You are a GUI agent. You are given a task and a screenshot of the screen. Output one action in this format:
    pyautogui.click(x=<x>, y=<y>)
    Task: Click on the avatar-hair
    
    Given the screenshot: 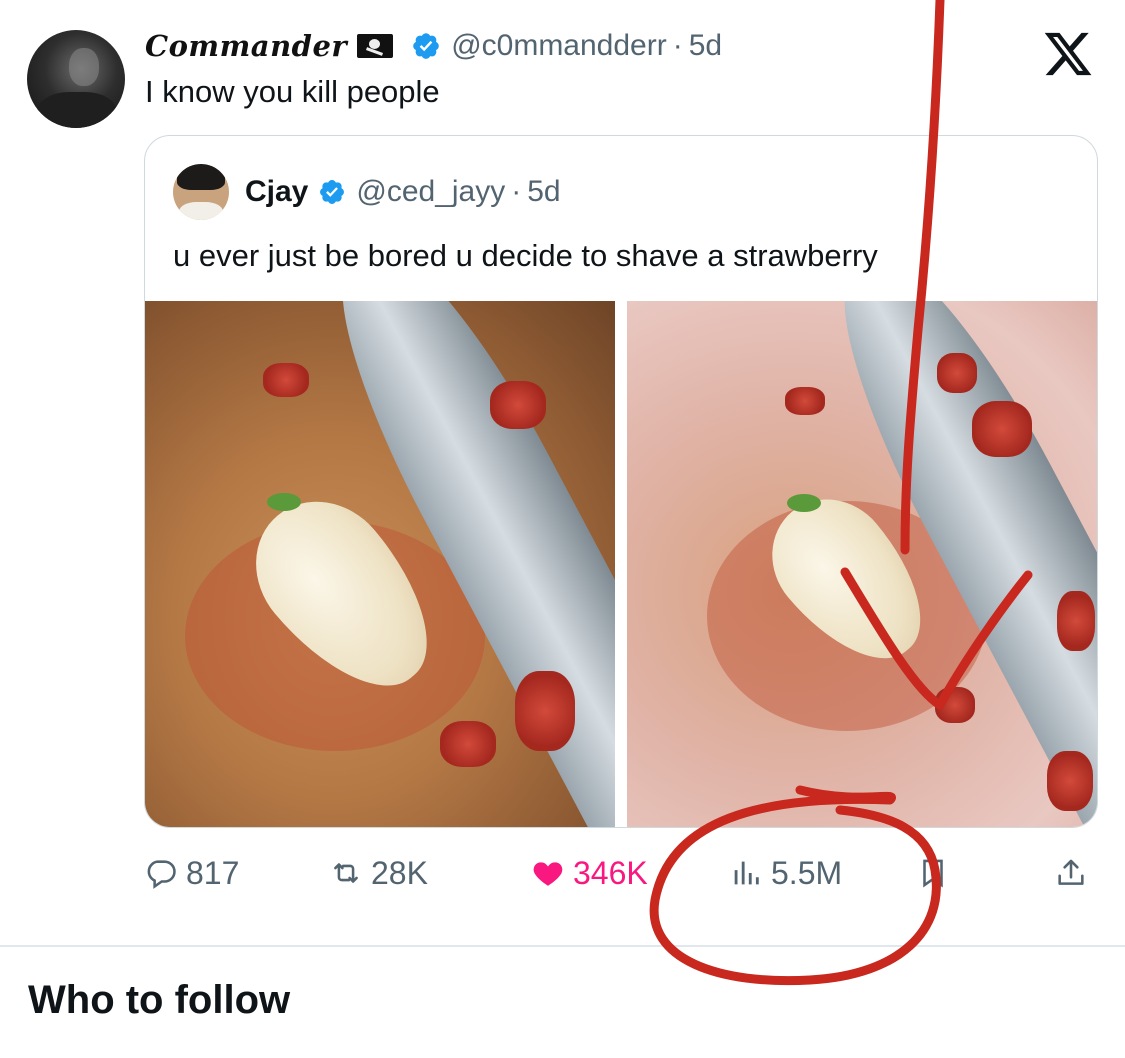 What is the action you would take?
    pyautogui.click(x=201, y=177)
    